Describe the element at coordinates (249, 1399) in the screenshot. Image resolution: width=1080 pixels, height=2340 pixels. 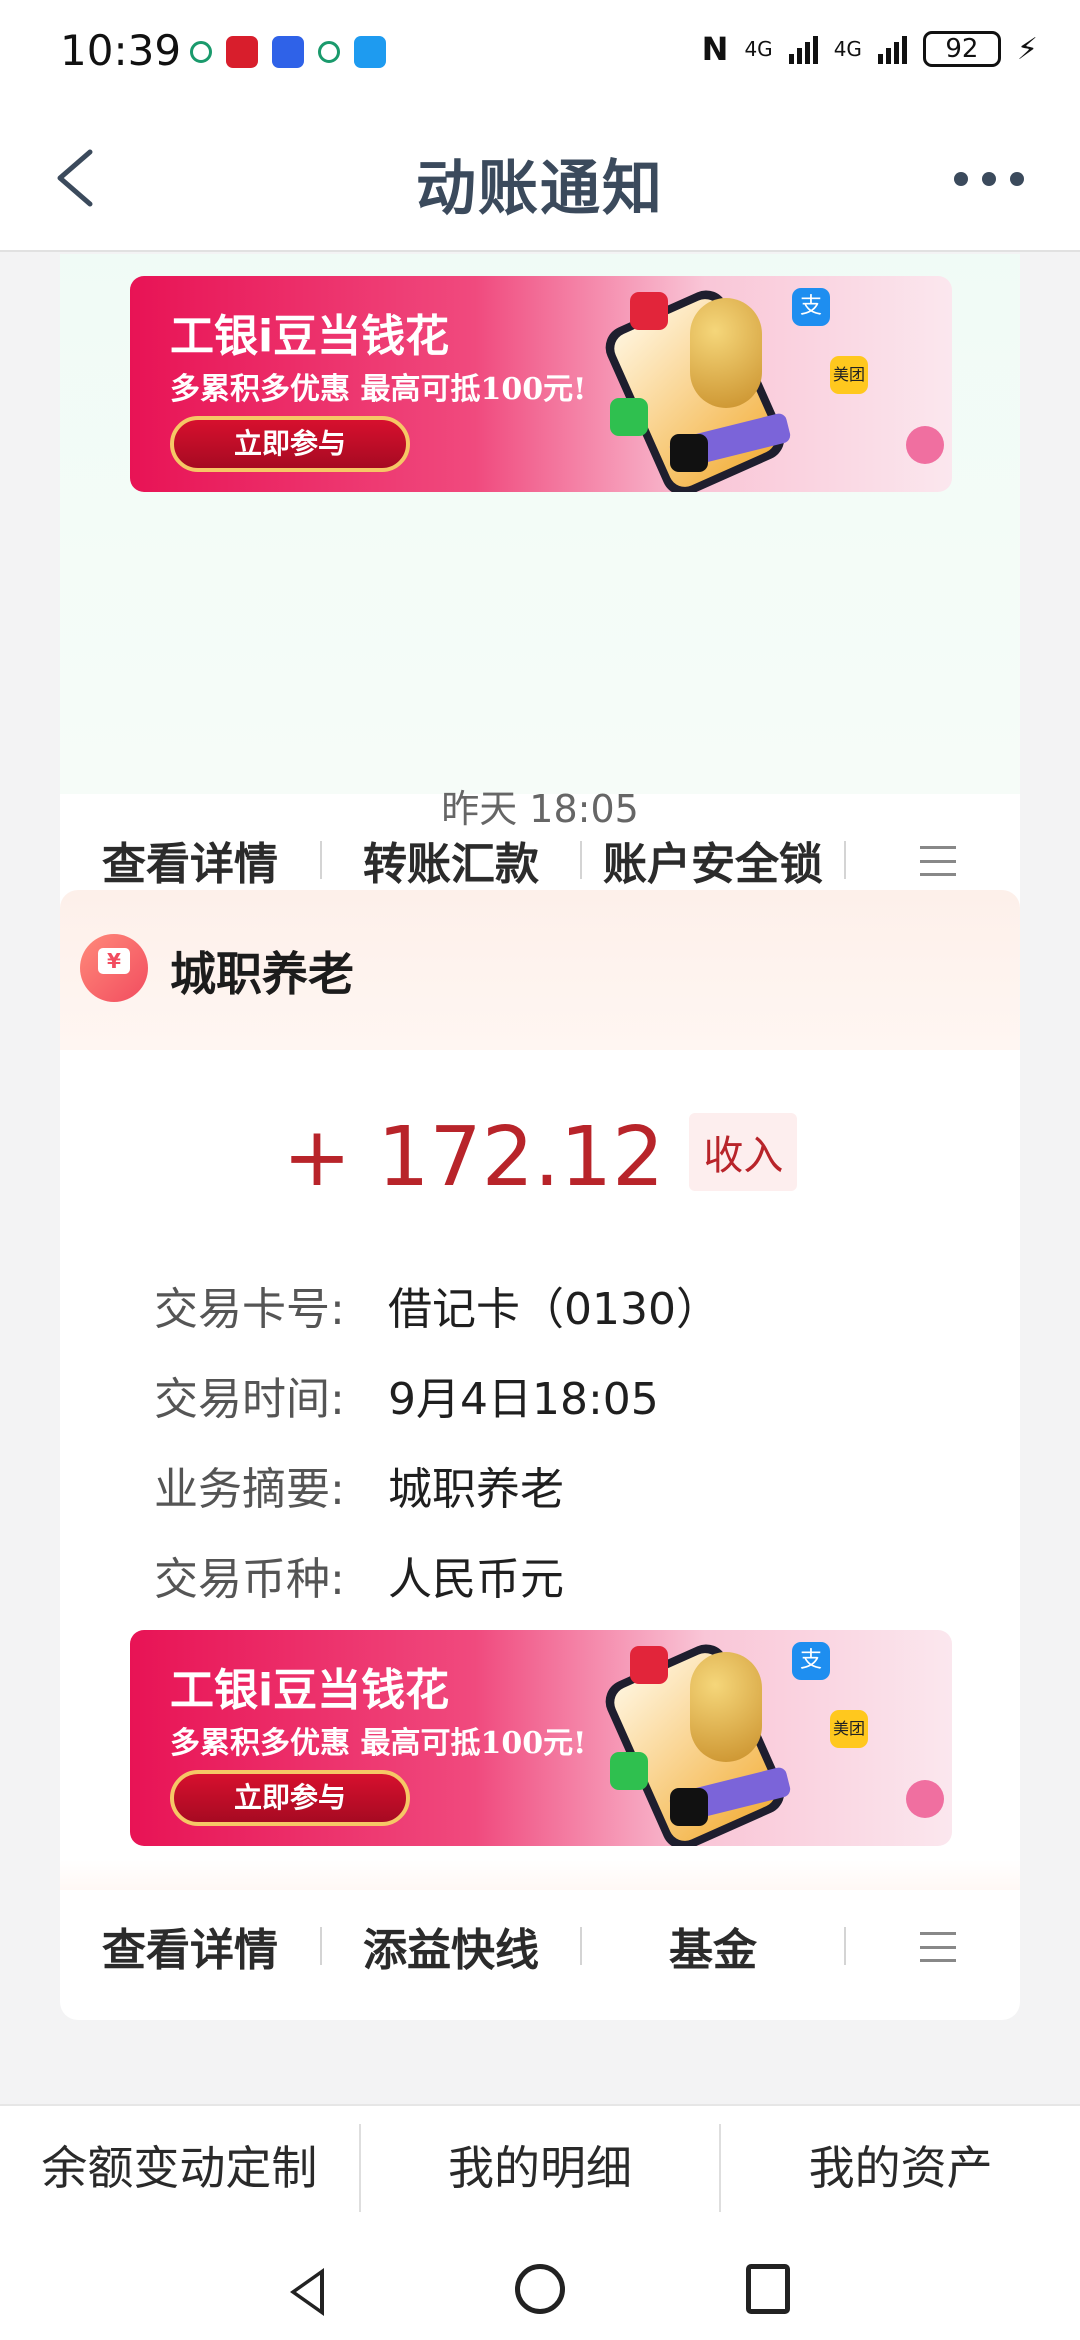
I see `detail-label: 交易时间:` at that location.